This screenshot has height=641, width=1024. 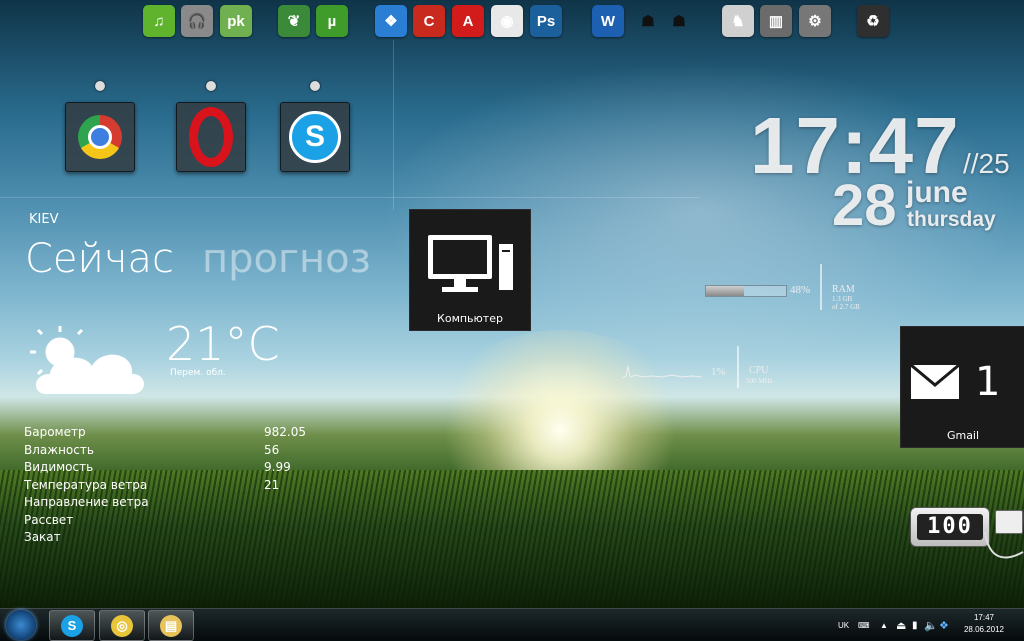 I want to click on css-dock-icon: ☗, so click(x=679, y=21).